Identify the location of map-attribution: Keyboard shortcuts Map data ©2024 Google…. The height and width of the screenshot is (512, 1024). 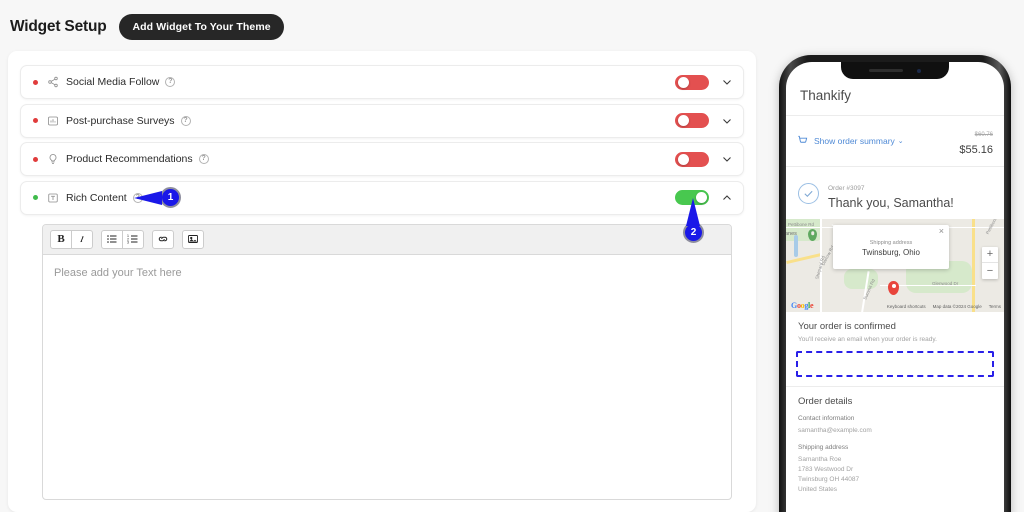
(944, 306).